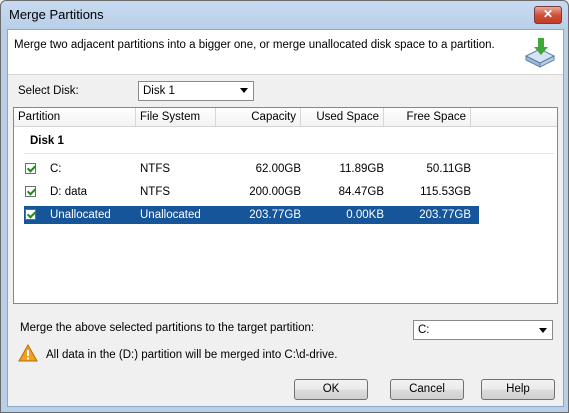 The height and width of the screenshot is (413, 569). Describe the element at coordinates (483, 330) in the screenshot. I see `target-partition-select: C:` at that location.